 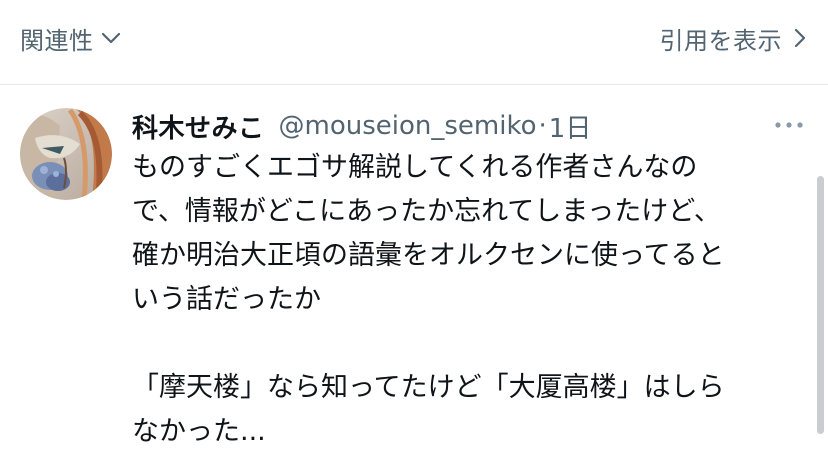 What do you see at coordinates (415, 167) in the screenshot?
I see `tweet-line: ものすごくエゴサ解説してくれる作者さんなの` at bounding box center [415, 167].